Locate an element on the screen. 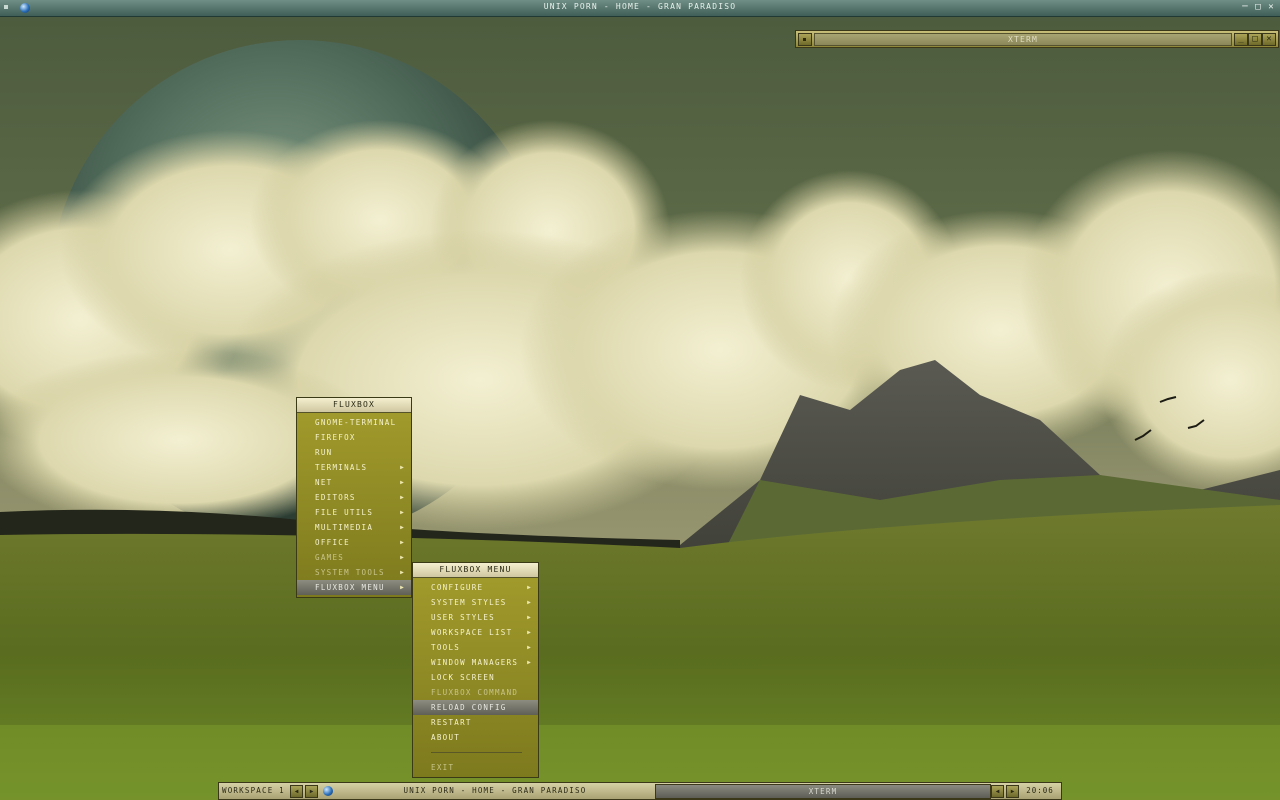  menu-item-label: RUN is located at coordinates (324, 452).